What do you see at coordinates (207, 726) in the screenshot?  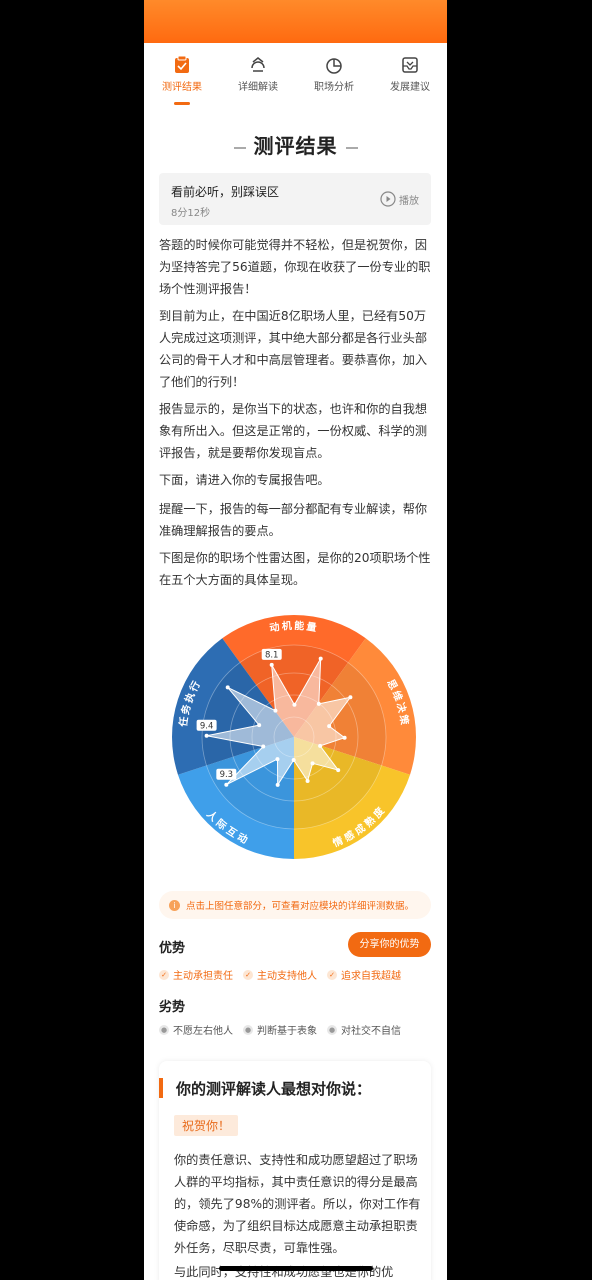 I see `value-label: 9.4` at bounding box center [207, 726].